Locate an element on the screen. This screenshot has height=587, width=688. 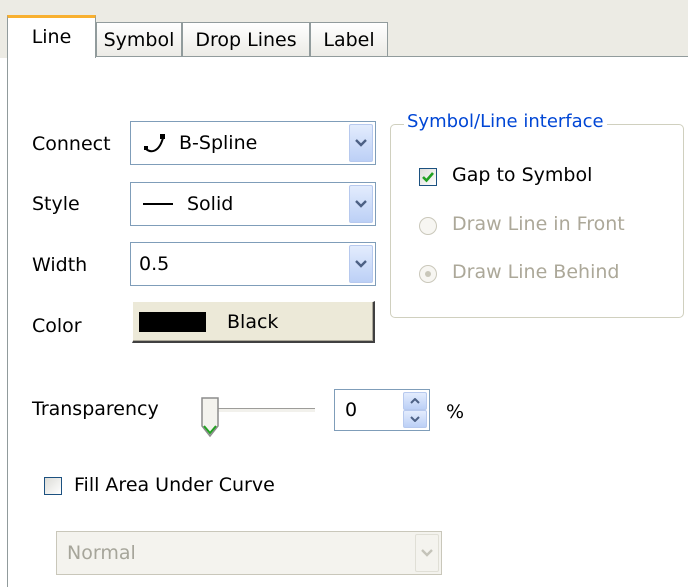
tab-label: Label is located at coordinates (349, 39).